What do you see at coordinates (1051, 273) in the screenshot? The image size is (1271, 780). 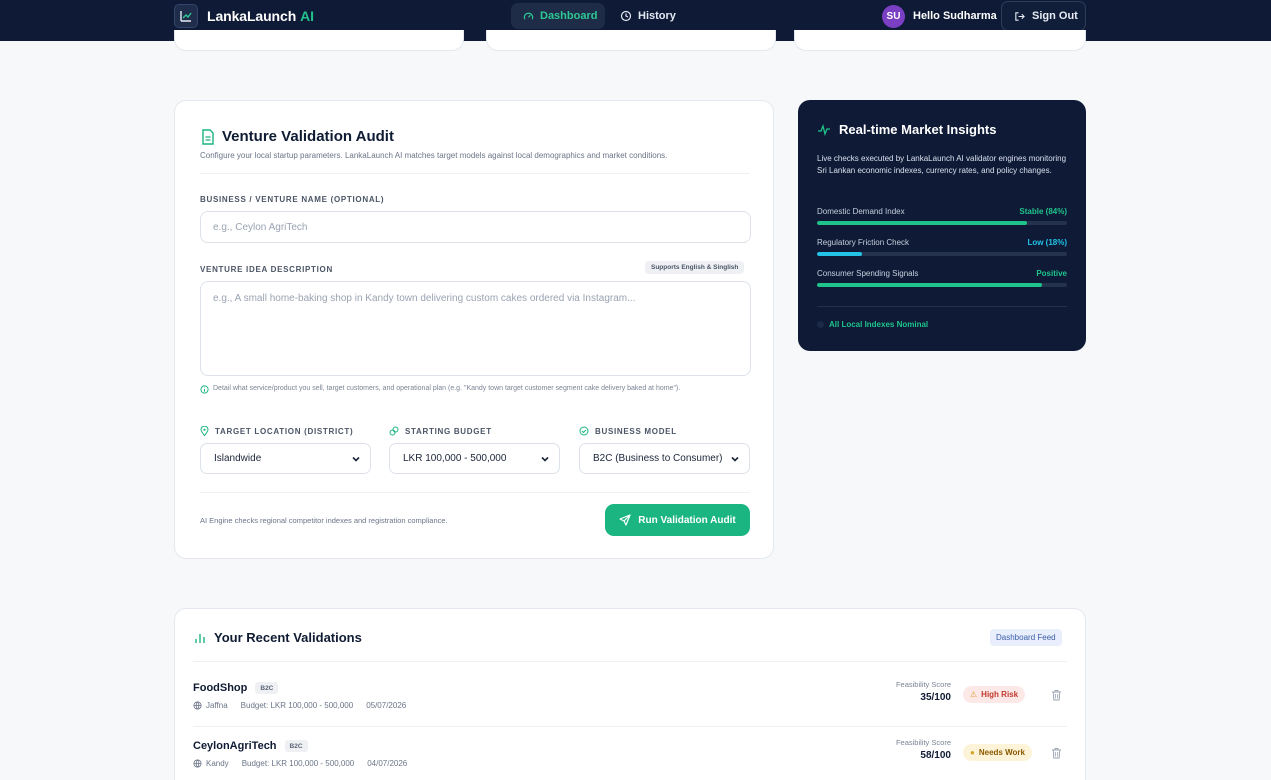 I see `metric-value: Positive` at bounding box center [1051, 273].